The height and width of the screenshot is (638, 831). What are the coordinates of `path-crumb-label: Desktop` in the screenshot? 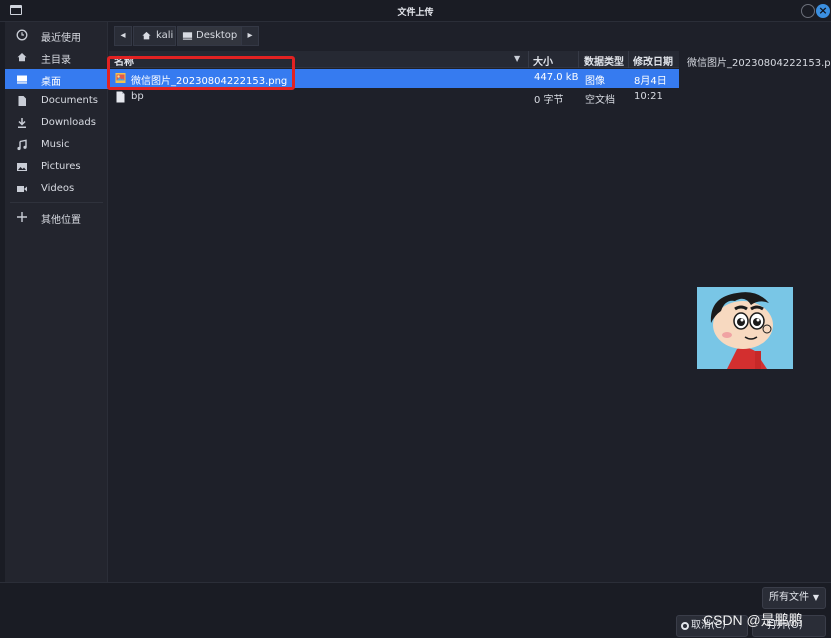 It's located at (217, 35).